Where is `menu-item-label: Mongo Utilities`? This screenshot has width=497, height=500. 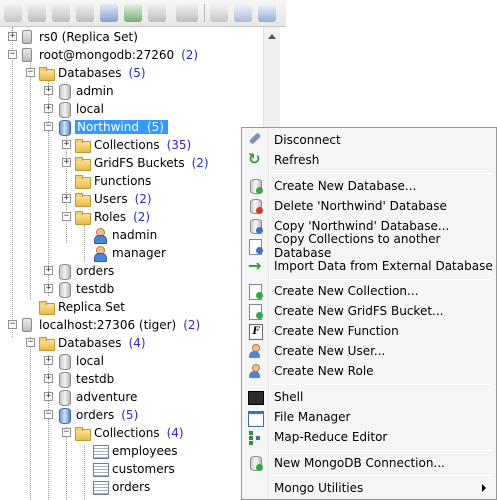 menu-item-label: Mongo Utilities is located at coordinates (319, 488).